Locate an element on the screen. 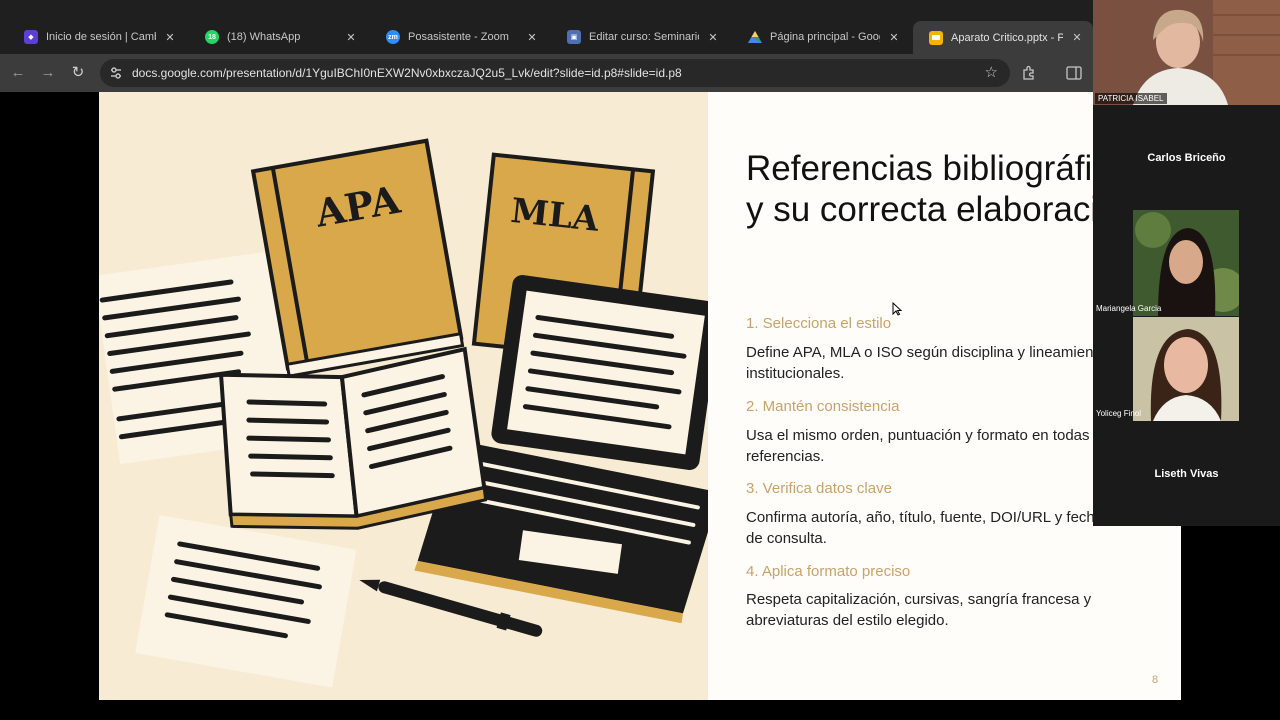  side-panel-icon is located at coordinates (1074, 73).